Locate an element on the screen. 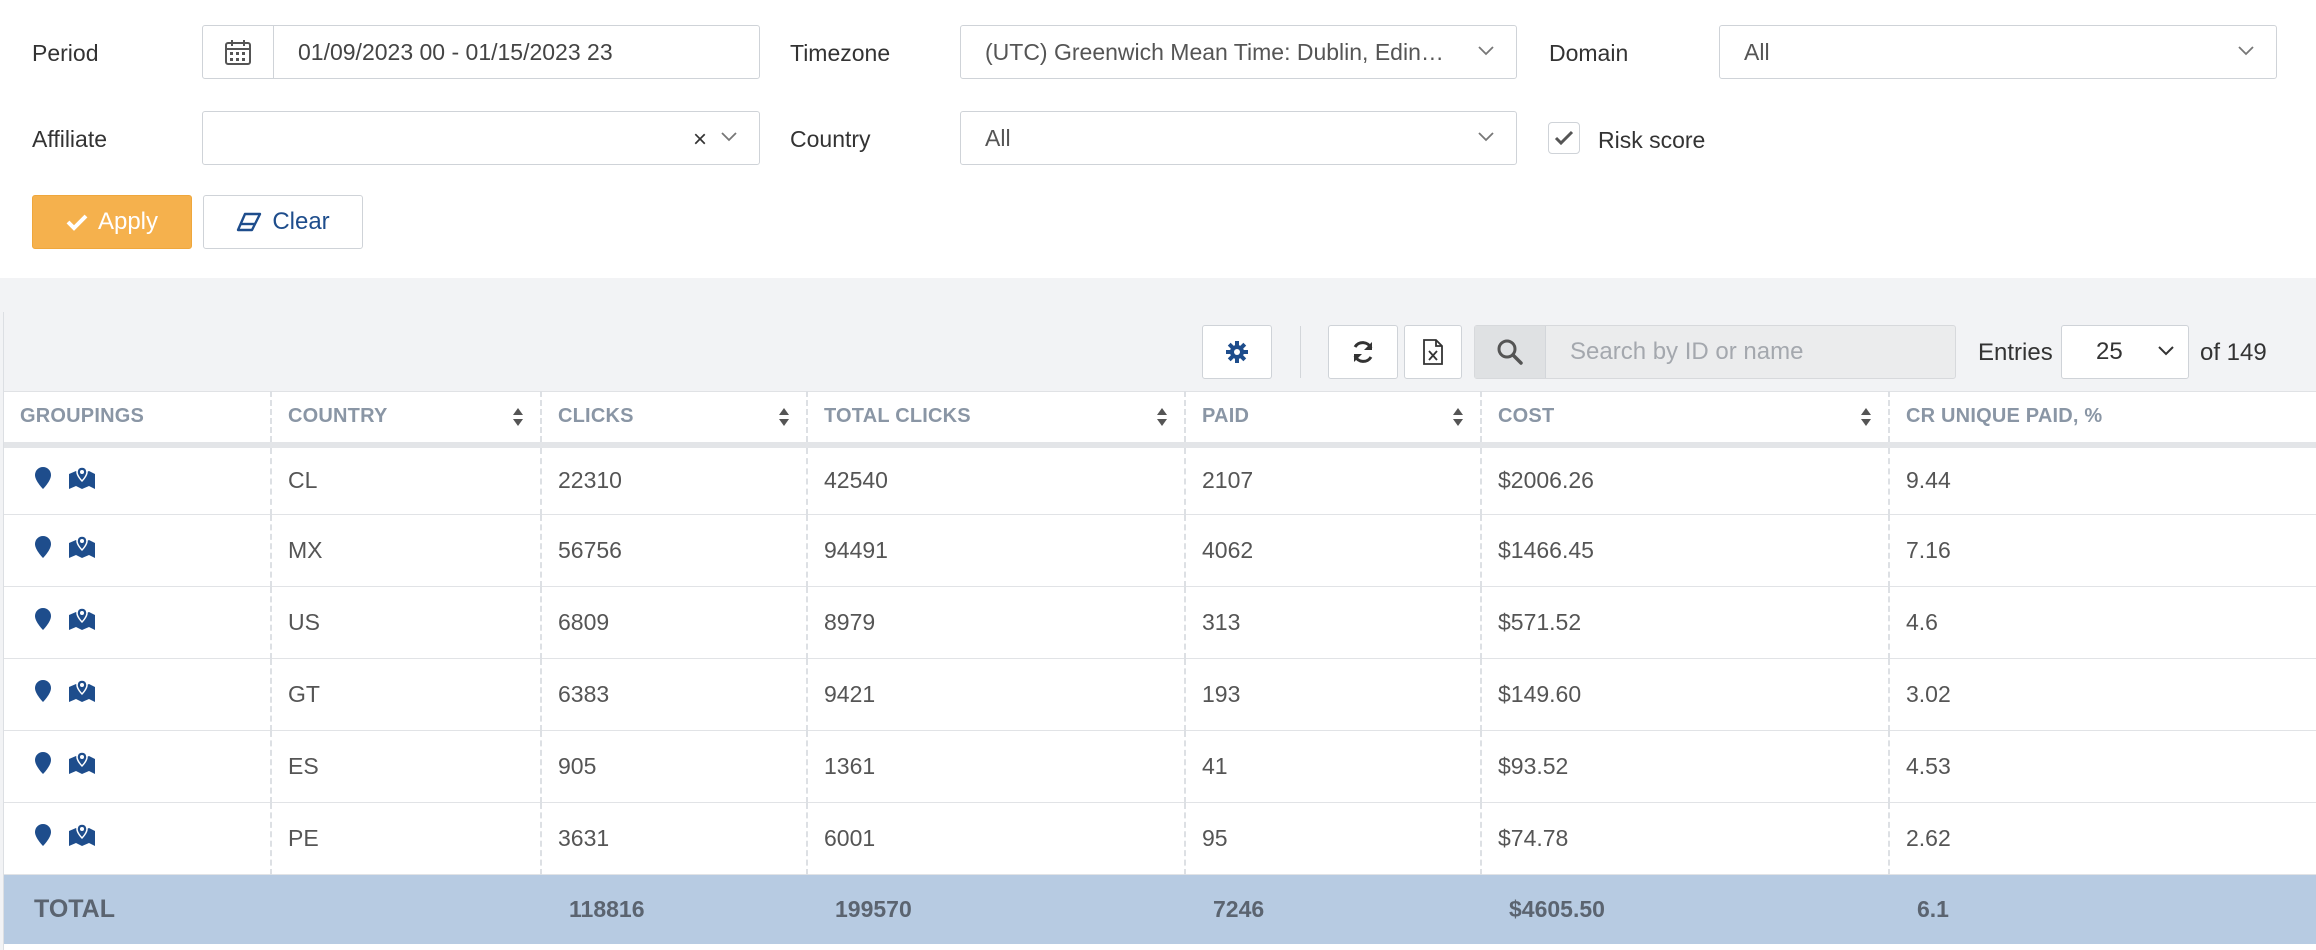  column-header-label: COUNTRY is located at coordinates (338, 416).